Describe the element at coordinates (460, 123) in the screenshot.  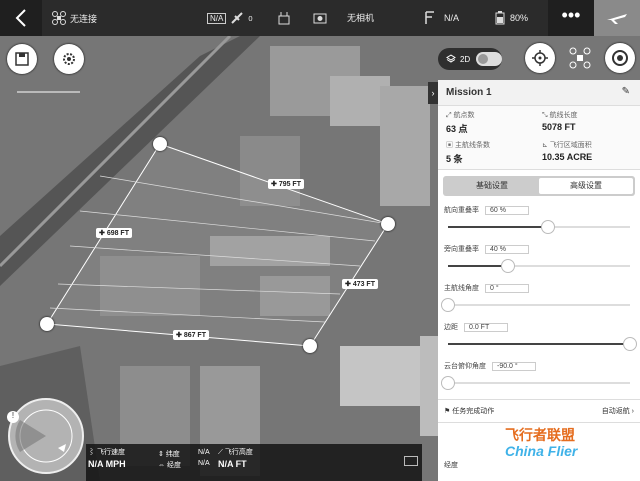
I see `stat-waypoints: ⤢ 航点数 63 点` at that location.